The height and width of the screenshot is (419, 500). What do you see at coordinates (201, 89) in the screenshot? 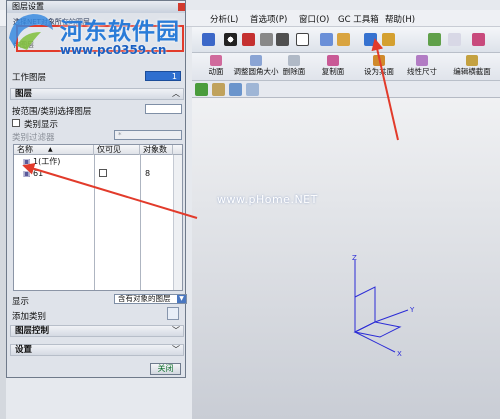
I see `check-icon` at bounding box center [201, 89].